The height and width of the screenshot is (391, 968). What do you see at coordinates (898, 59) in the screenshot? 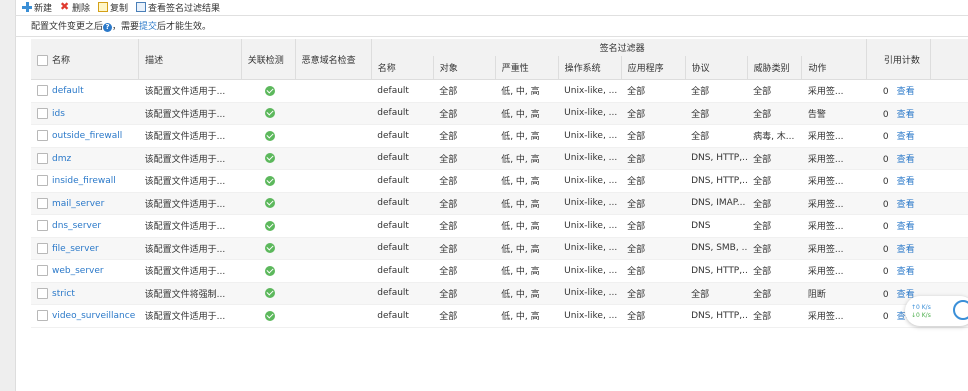
I see `header-ref-count: 引用计数` at bounding box center [898, 59].